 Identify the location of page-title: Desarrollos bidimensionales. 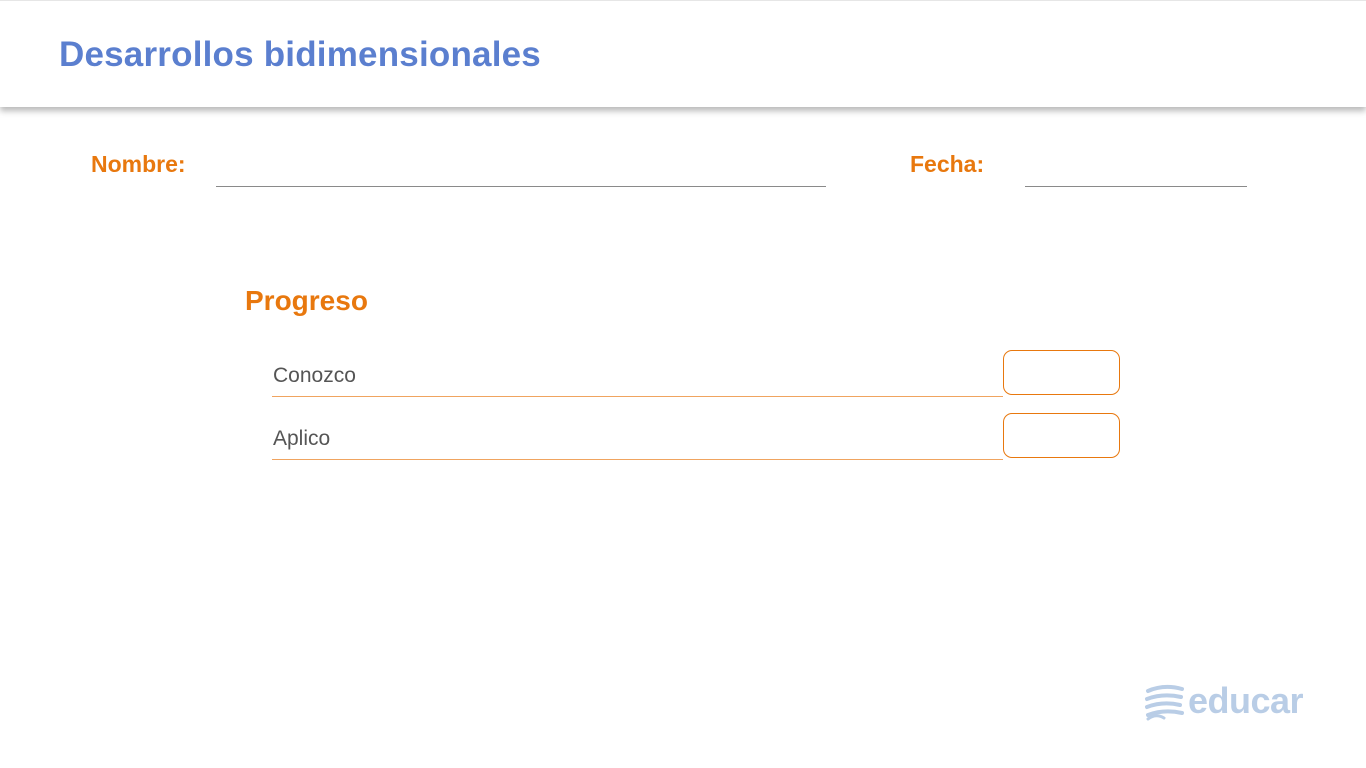
(300, 54).